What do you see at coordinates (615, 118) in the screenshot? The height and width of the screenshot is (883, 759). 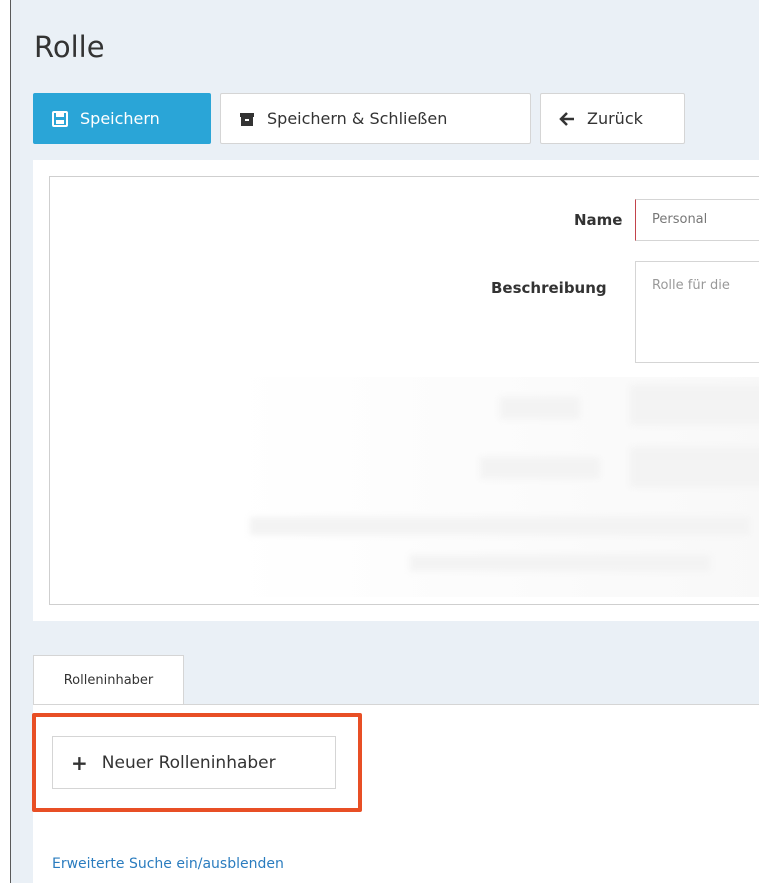 I see `back-label: Zurück` at bounding box center [615, 118].